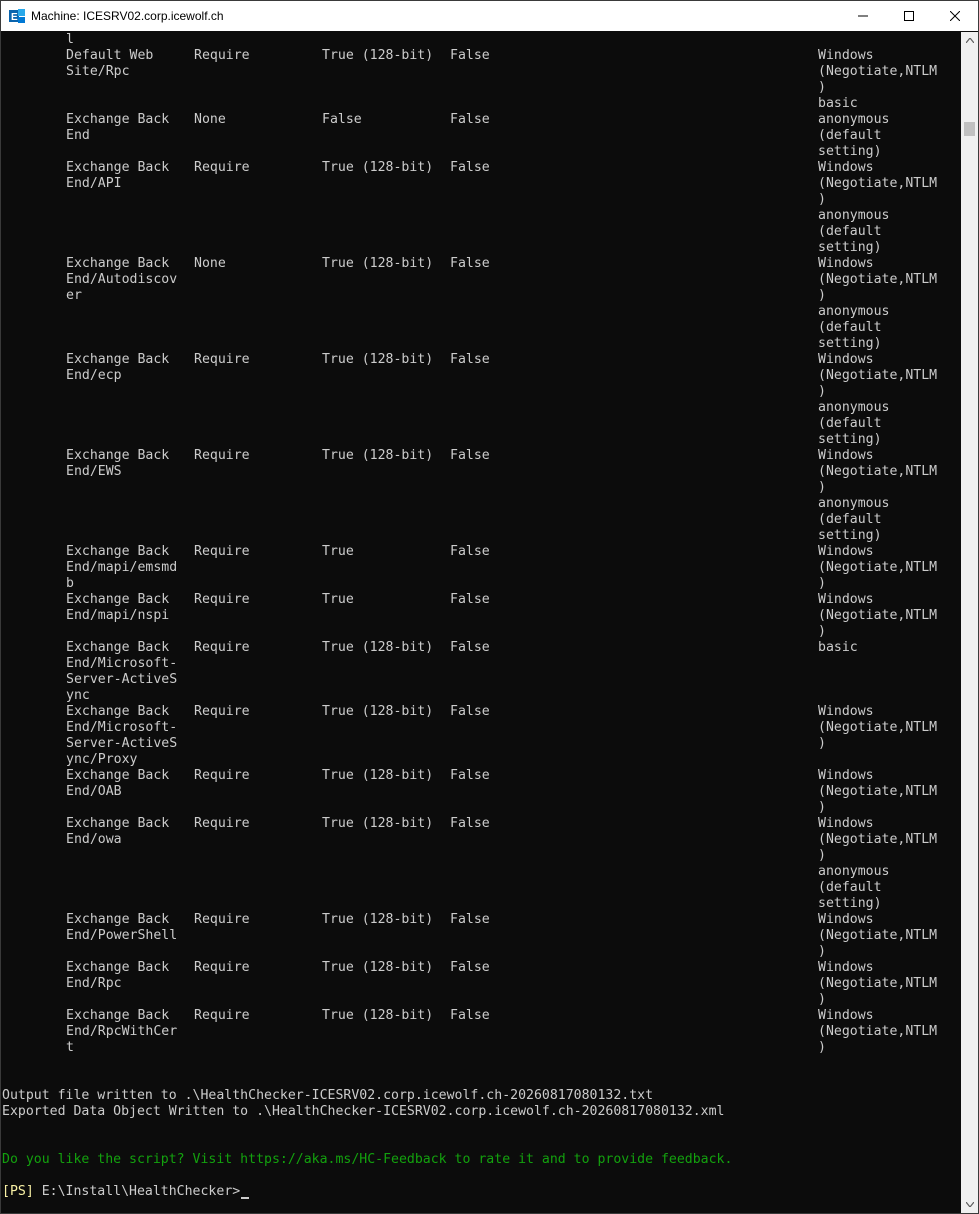 The image size is (979, 1214). Describe the element at coordinates (969, 1204) in the screenshot. I see `scroll-down-button` at that location.